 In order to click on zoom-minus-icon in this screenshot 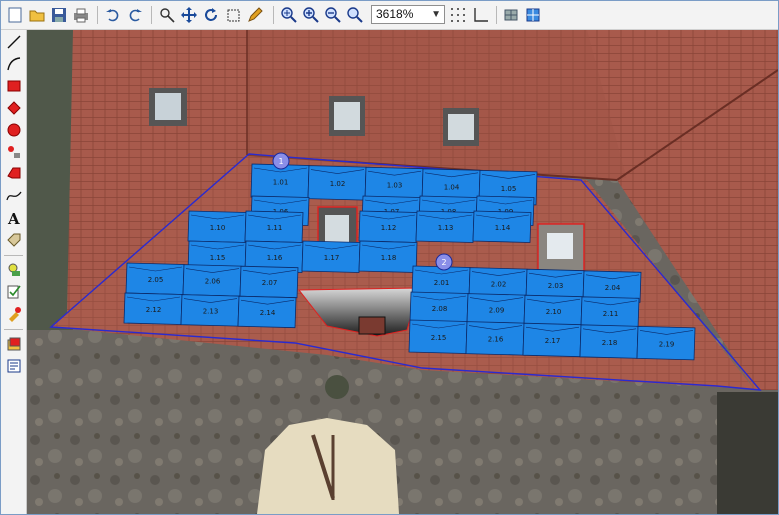, I will do `click(333, 15)`.